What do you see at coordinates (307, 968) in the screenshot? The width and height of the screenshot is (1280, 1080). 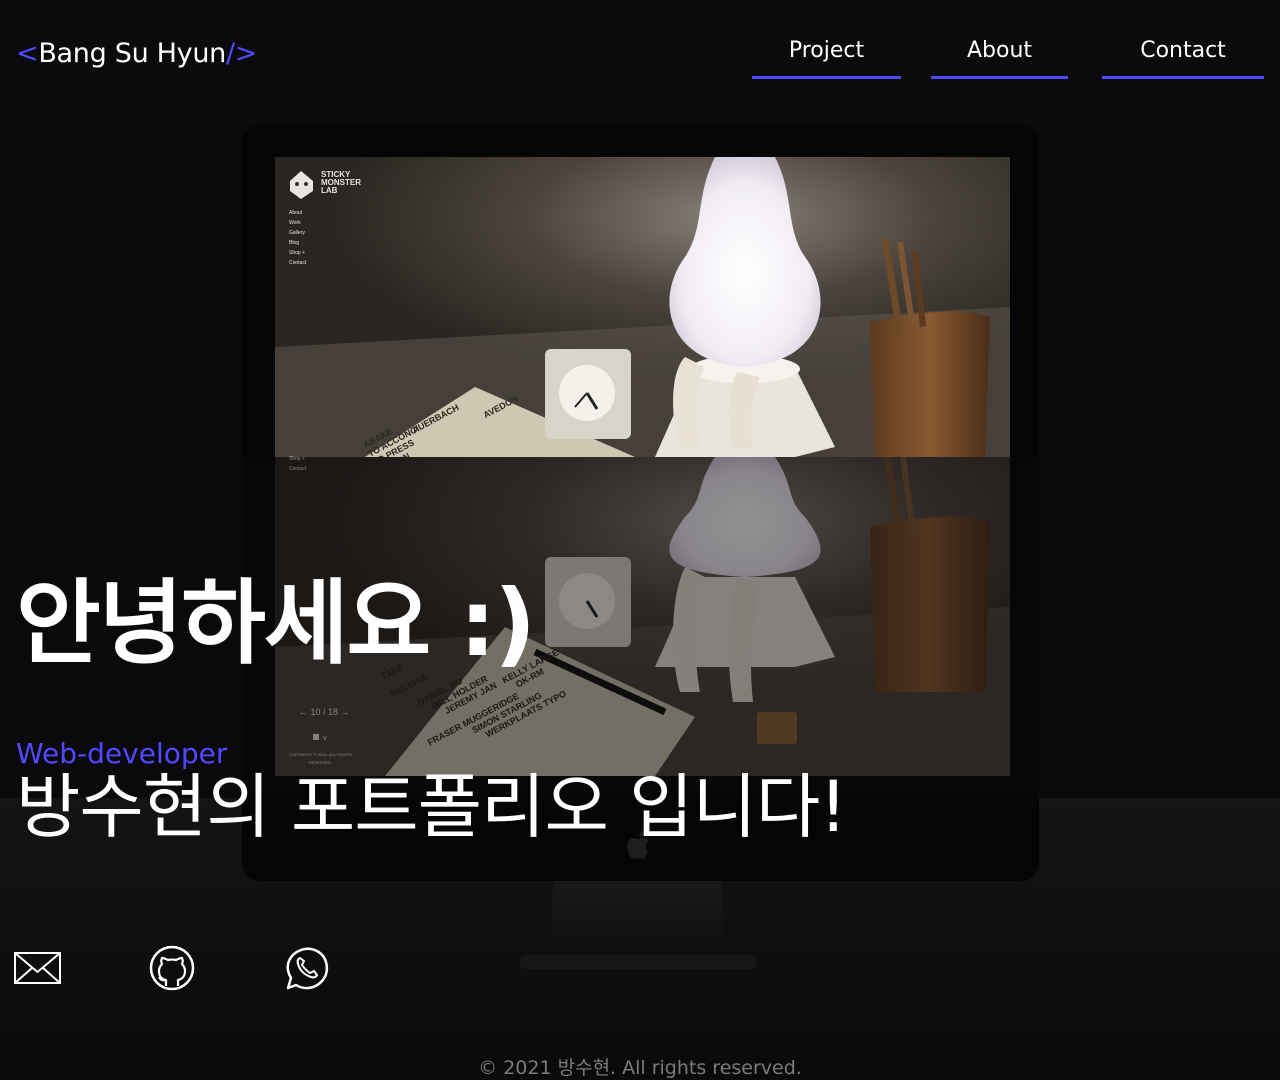 I see `whatsapp-icon` at bounding box center [307, 968].